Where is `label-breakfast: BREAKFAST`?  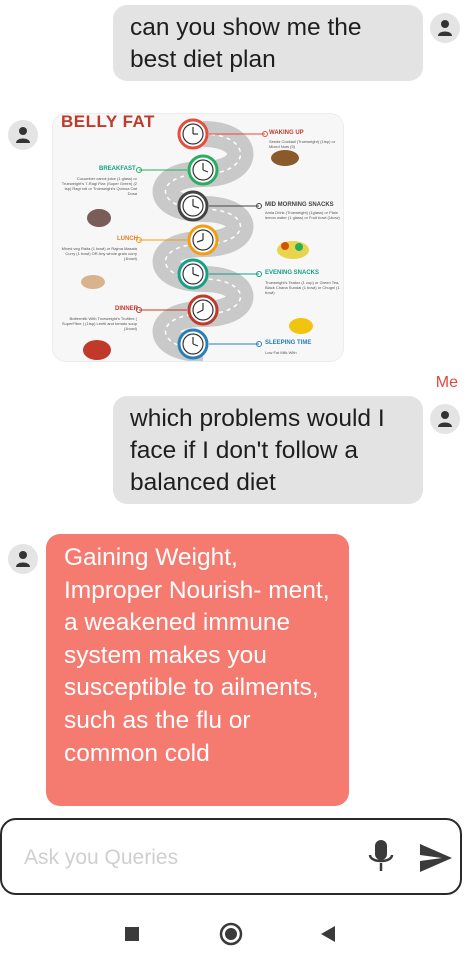
label-breakfast: BREAKFAST is located at coordinates (117, 169).